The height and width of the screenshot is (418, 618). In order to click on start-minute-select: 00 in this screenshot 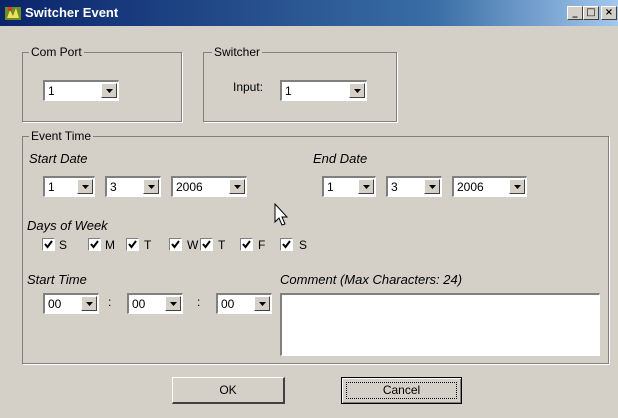, I will do `click(155, 303)`.